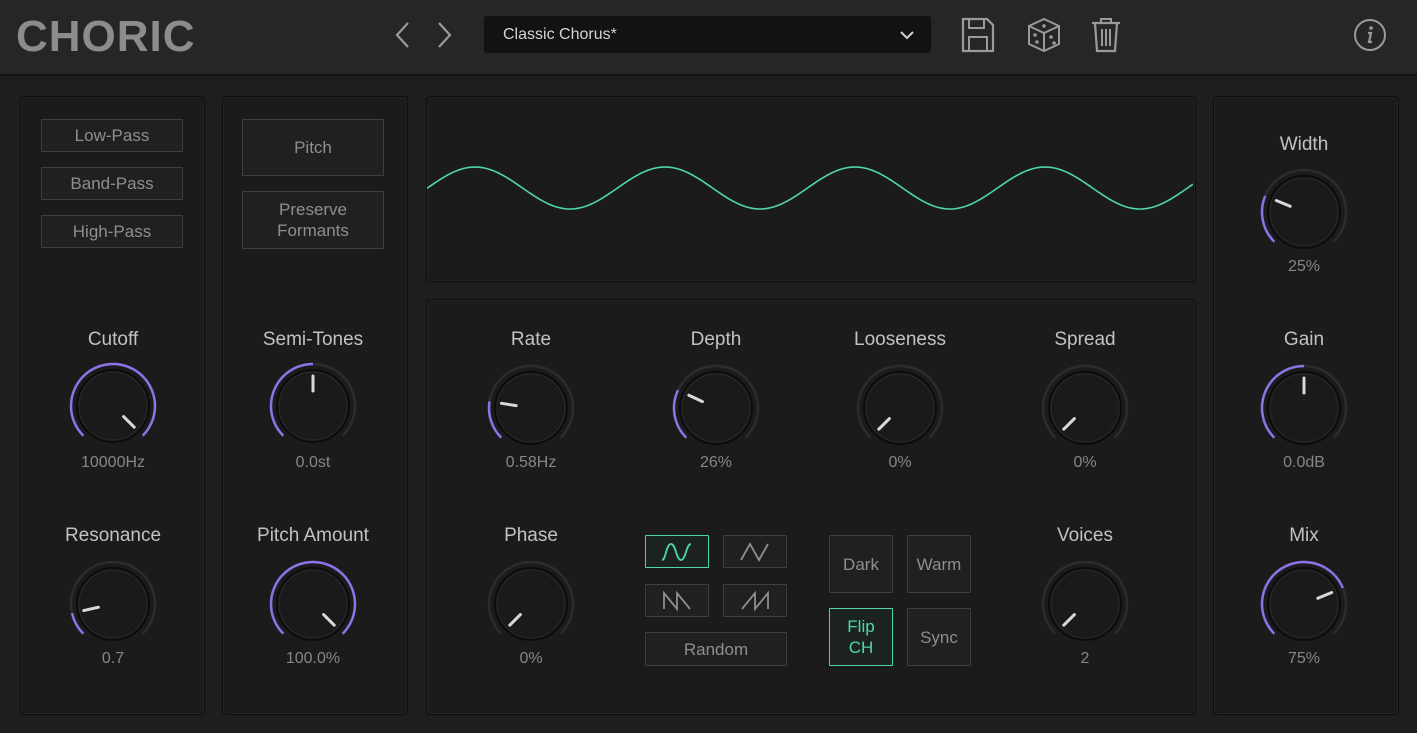 The image size is (1417, 733). What do you see at coordinates (1106, 35) in the screenshot?
I see `trash-icon` at bounding box center [1106, 35].